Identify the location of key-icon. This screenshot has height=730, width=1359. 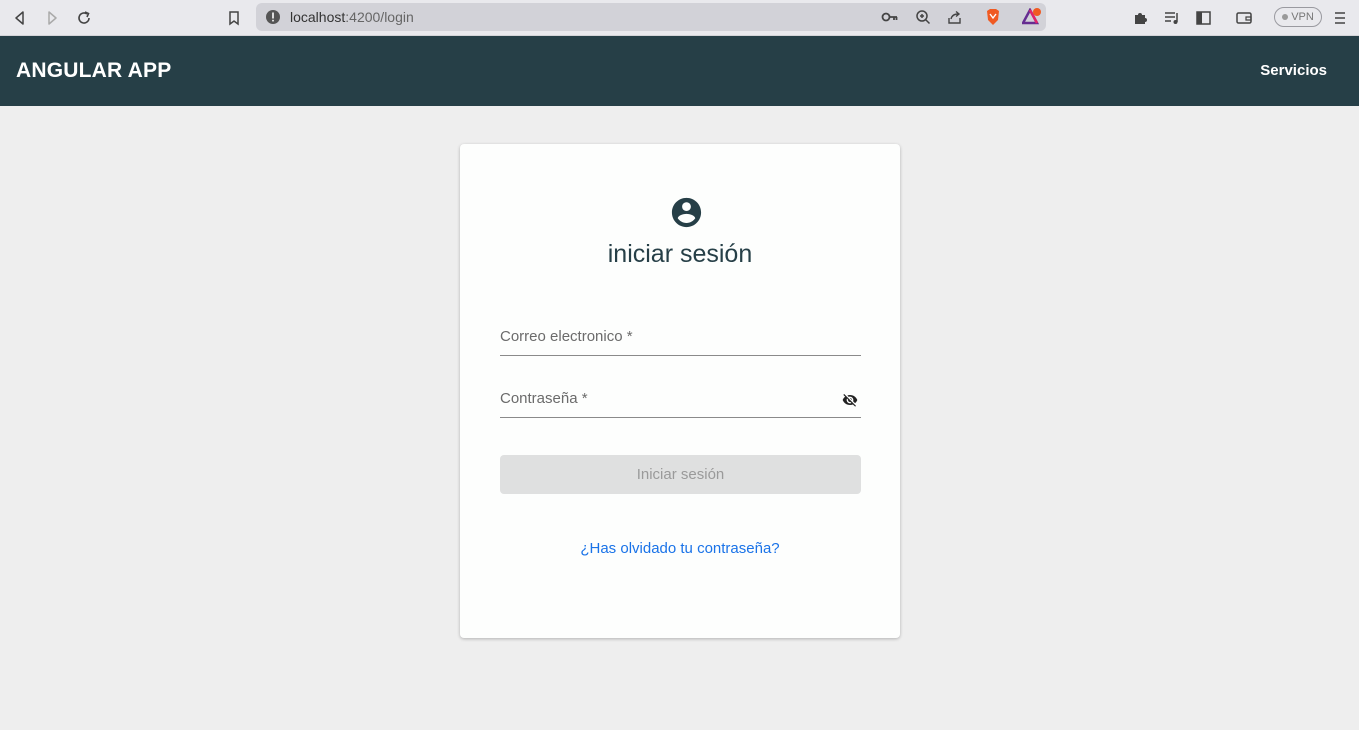
(890, 17).